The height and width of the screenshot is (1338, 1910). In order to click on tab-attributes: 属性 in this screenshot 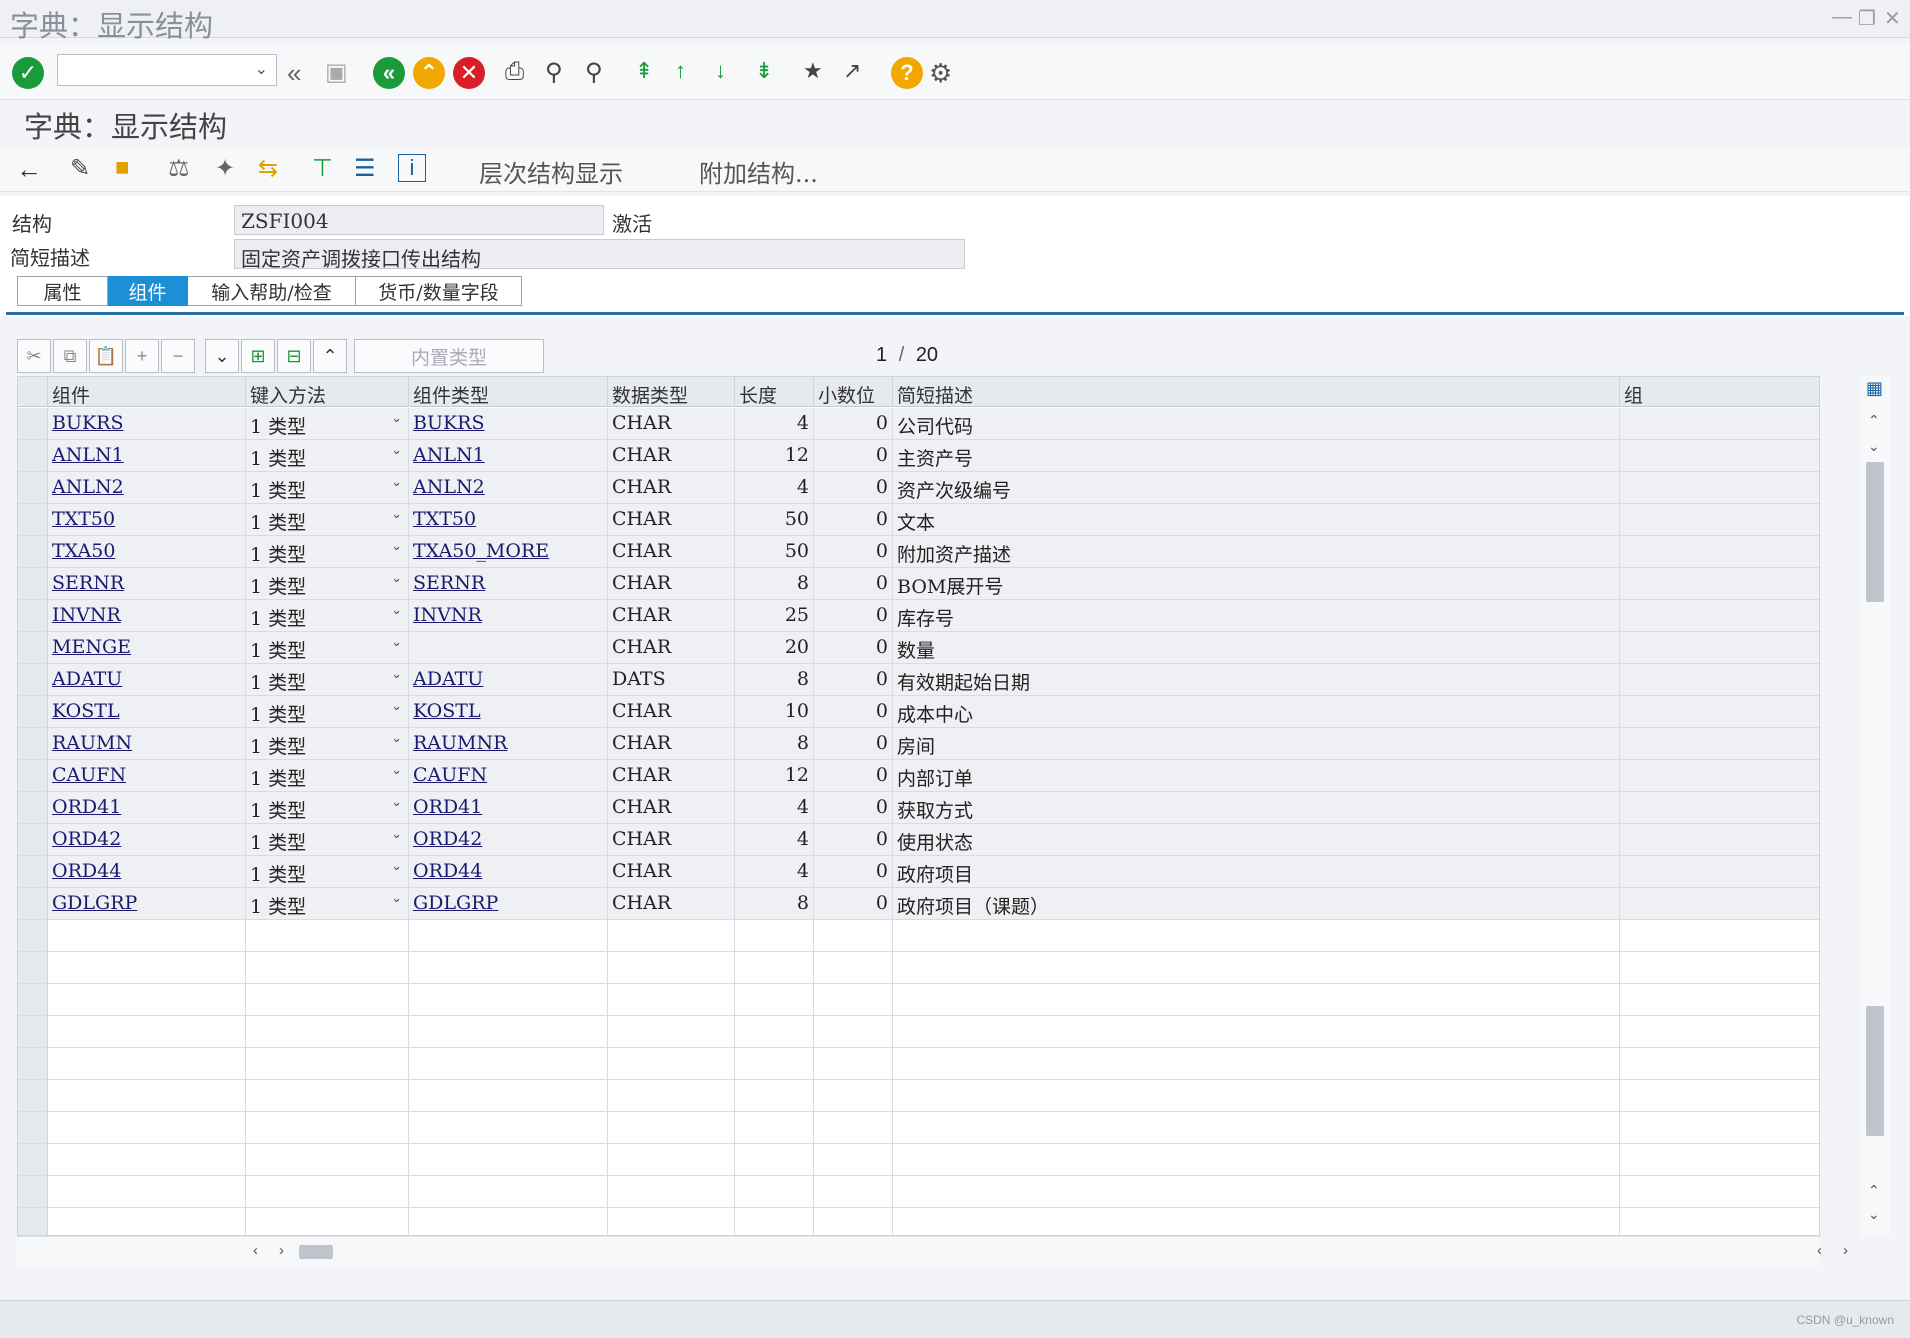, I will do `click(62, 291)`.